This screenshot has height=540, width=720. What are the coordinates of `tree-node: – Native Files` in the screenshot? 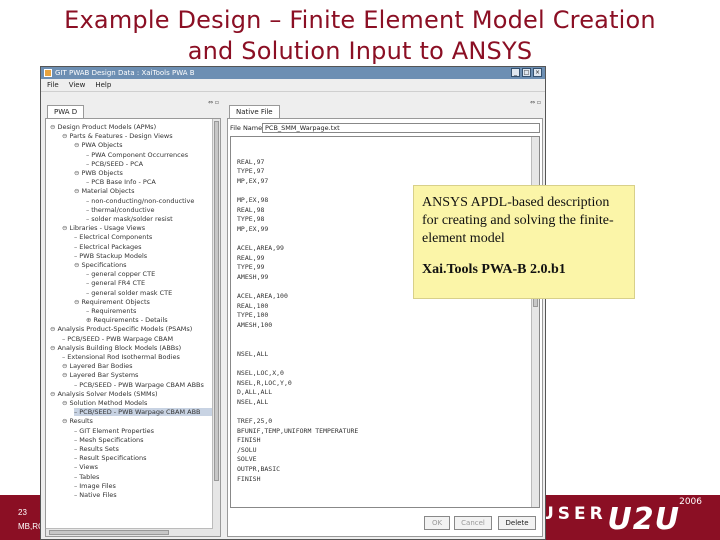 It's located at (95, 495).